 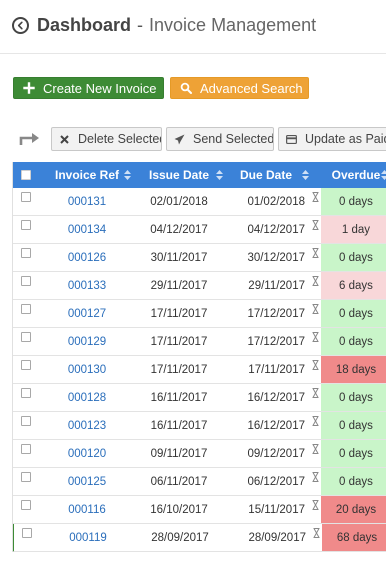 I want to click on issue-date-cell: 04/12/2017, so click(x=179, y=229).